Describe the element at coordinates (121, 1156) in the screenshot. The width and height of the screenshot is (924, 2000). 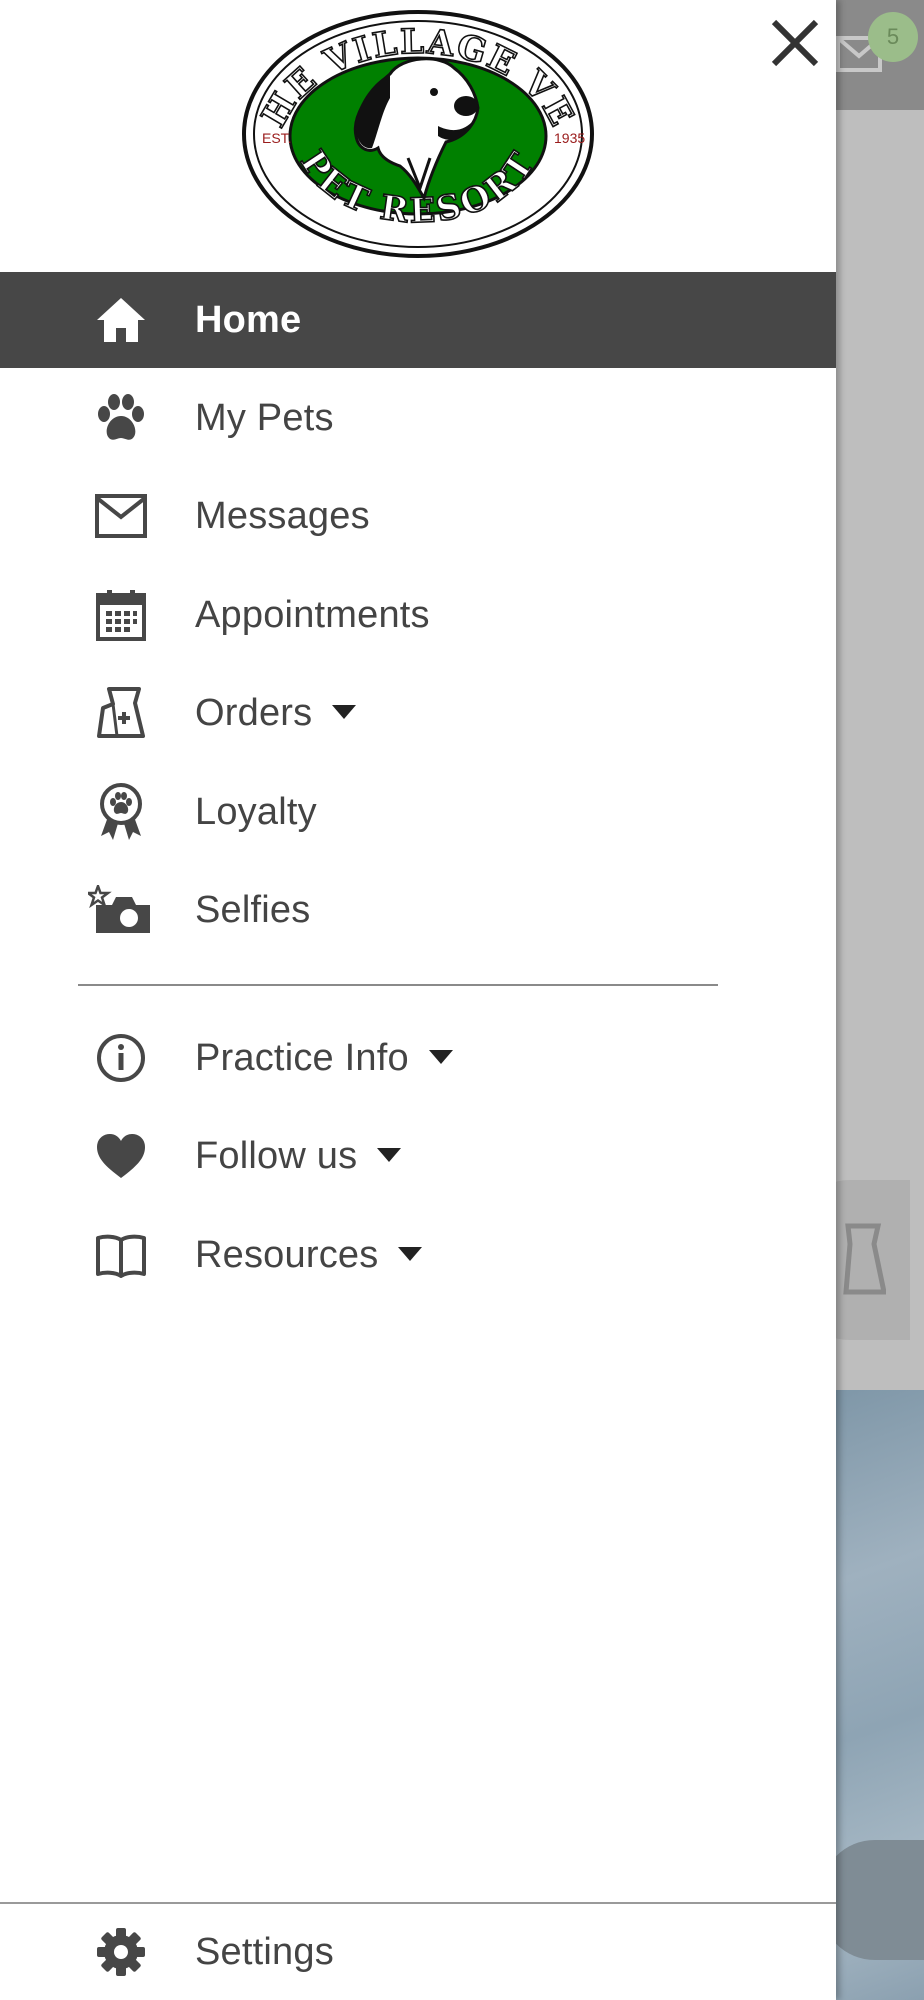
I see `heart-icon` at that location.